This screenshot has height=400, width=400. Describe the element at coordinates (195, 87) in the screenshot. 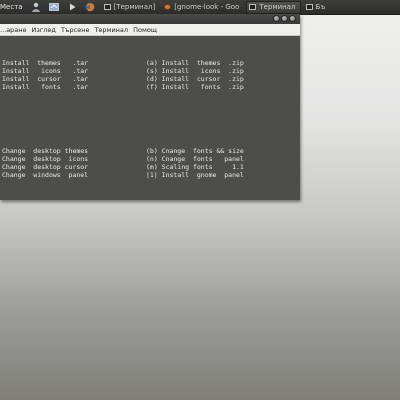

I see `terminal-line: (f) Install fonts .zip` at that location.